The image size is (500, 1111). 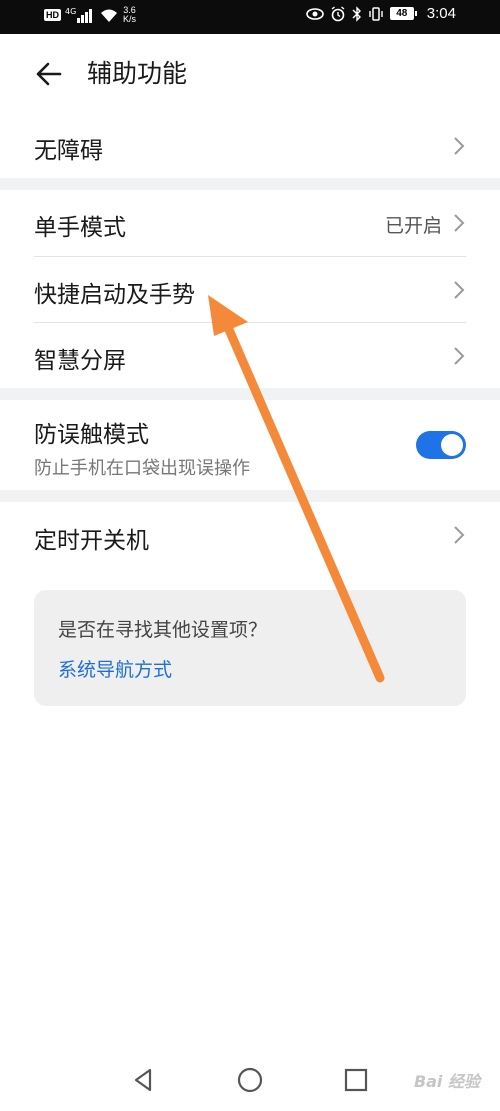 What do you see at coordinates (80, 228) in the screenshot?
I see `settings-item-label: 单手模式` at bounding box center [80, 228].